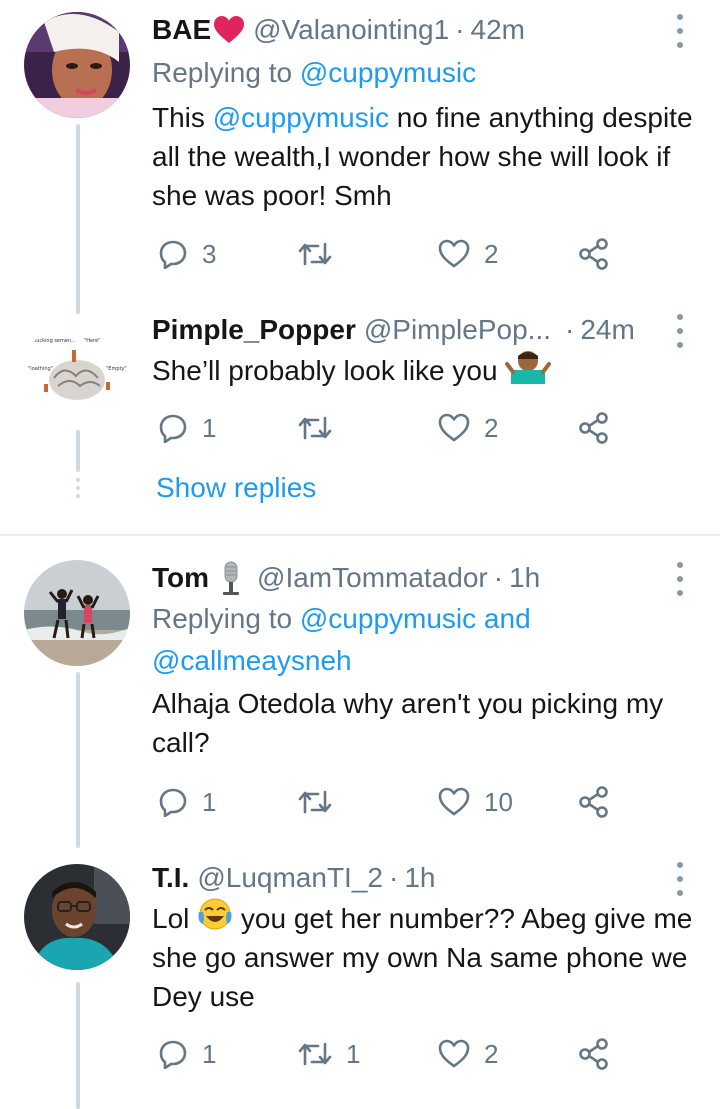 This screenshot has width=720, height=1109. What do you see at coordinates (351, 30) in the screenshot?
I see `user-handle: @Valanointing1` at bounding box center [351, 30].